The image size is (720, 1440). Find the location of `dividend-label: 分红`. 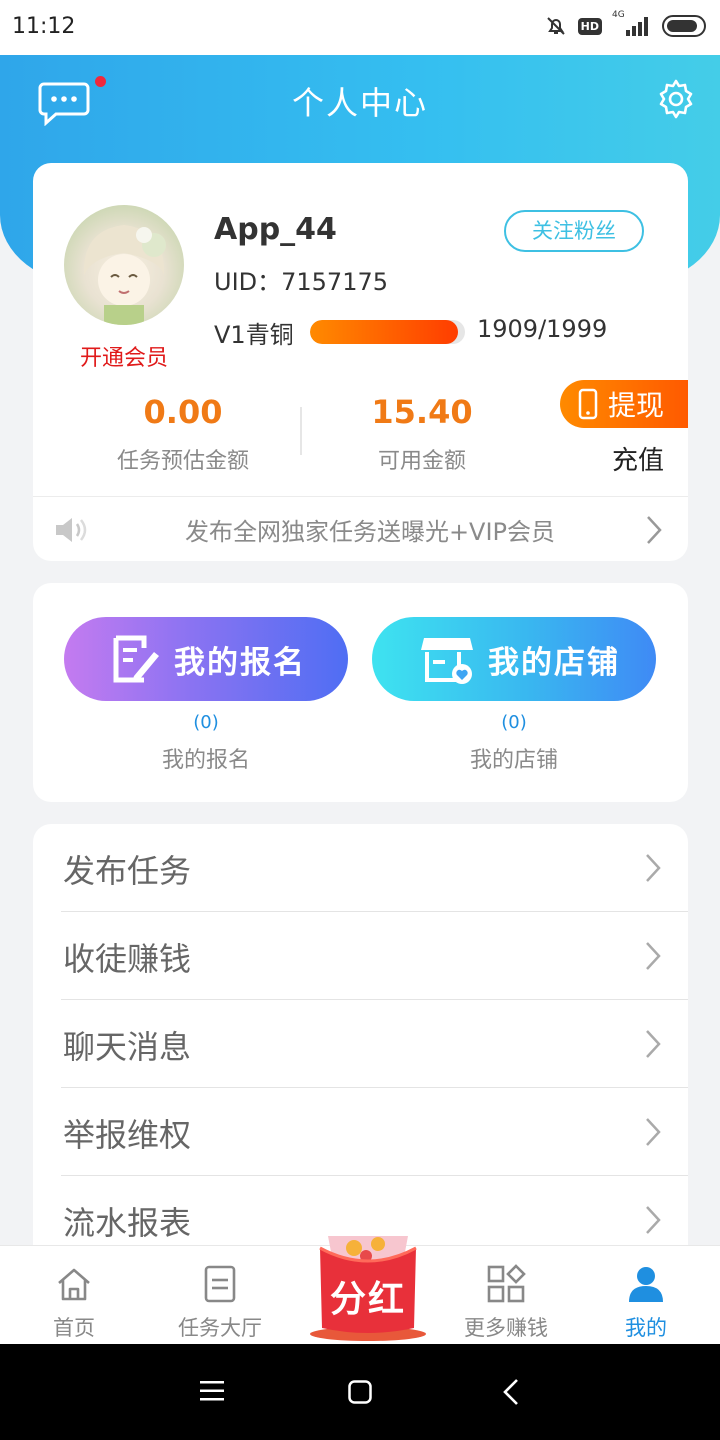

dividend-label: 分红 is located at coordinates (367, 1299).